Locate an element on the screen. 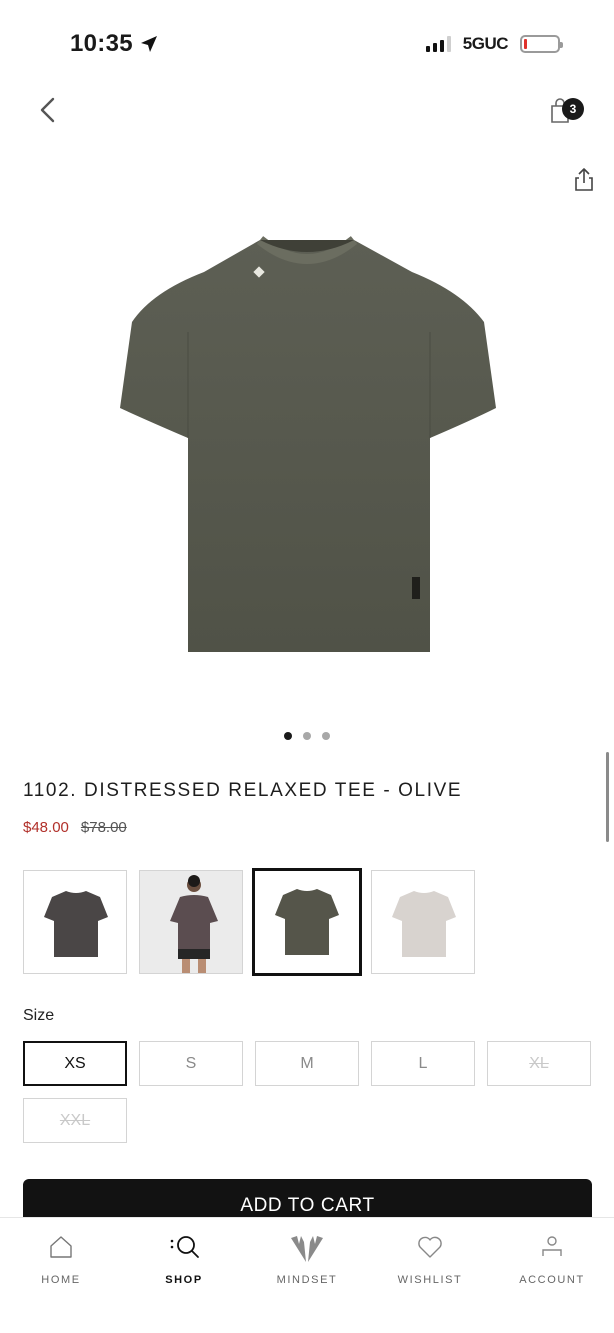 Image resolution: width=614 pixels, height=1333 pixels. back-button is located at coordinates (48, 110).